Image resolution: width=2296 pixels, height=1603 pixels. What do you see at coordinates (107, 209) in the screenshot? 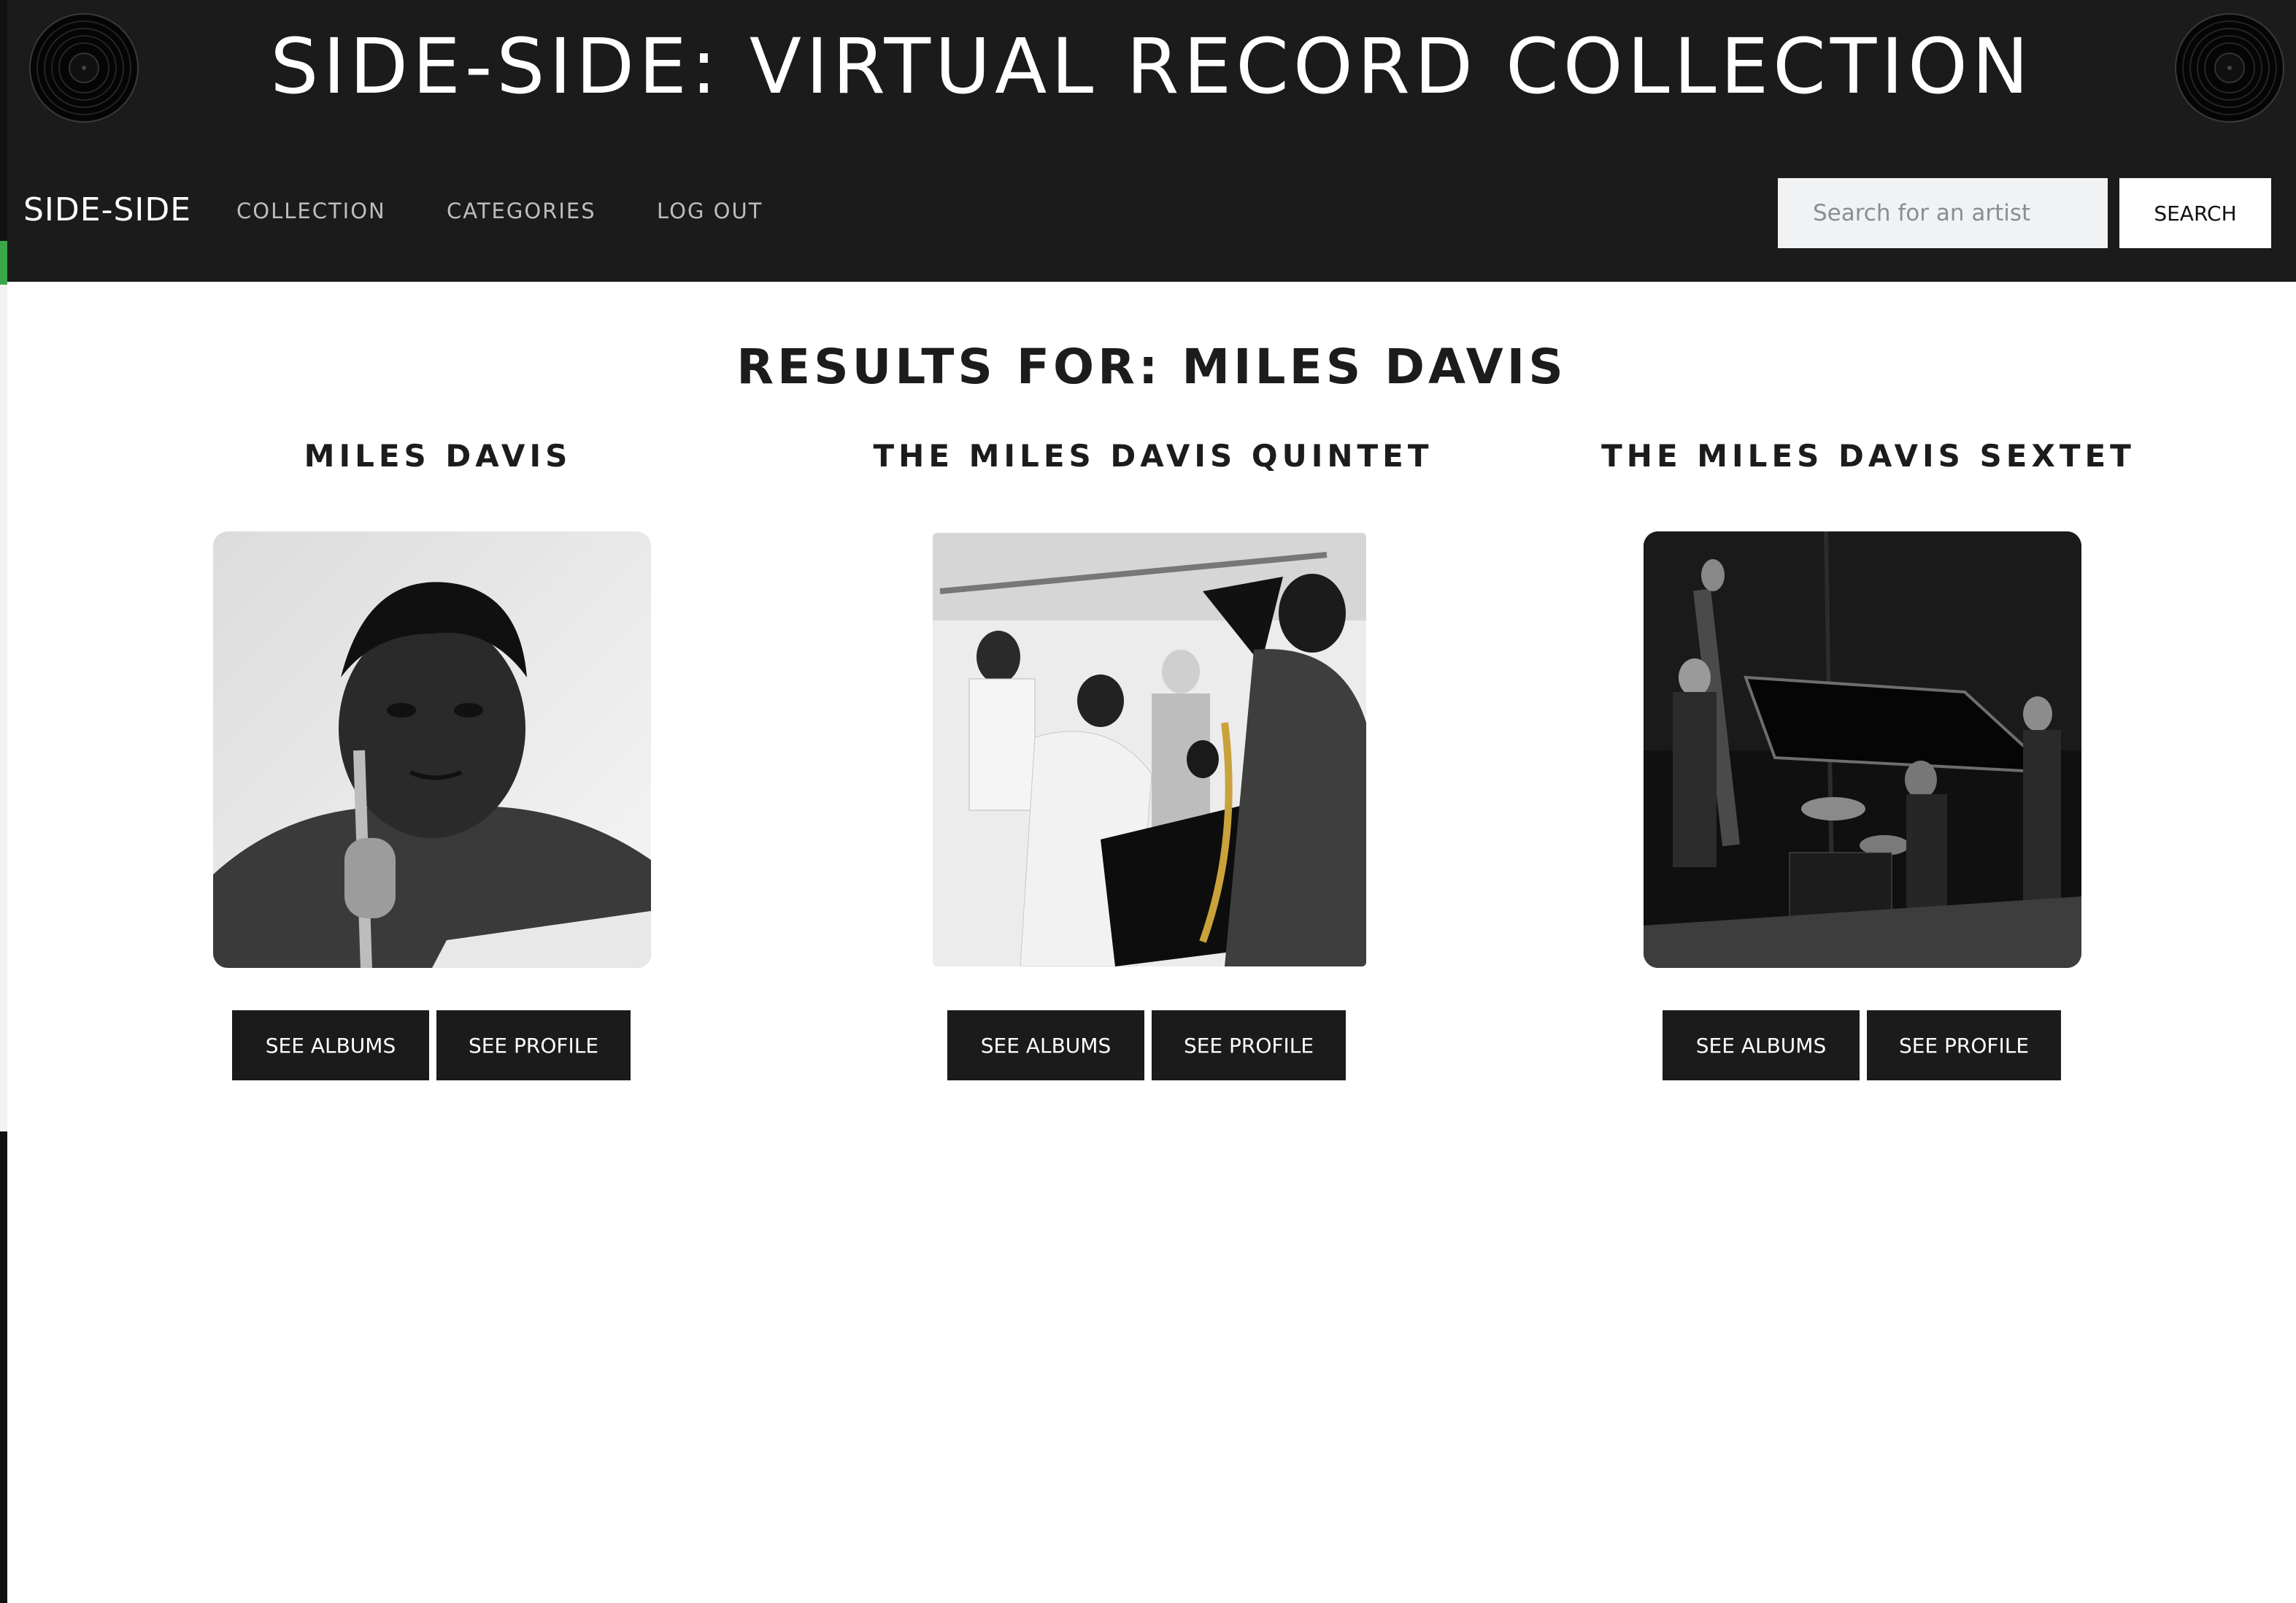
I see `brand-link: SIDE-SIDE` at bounding box center [107, 209].